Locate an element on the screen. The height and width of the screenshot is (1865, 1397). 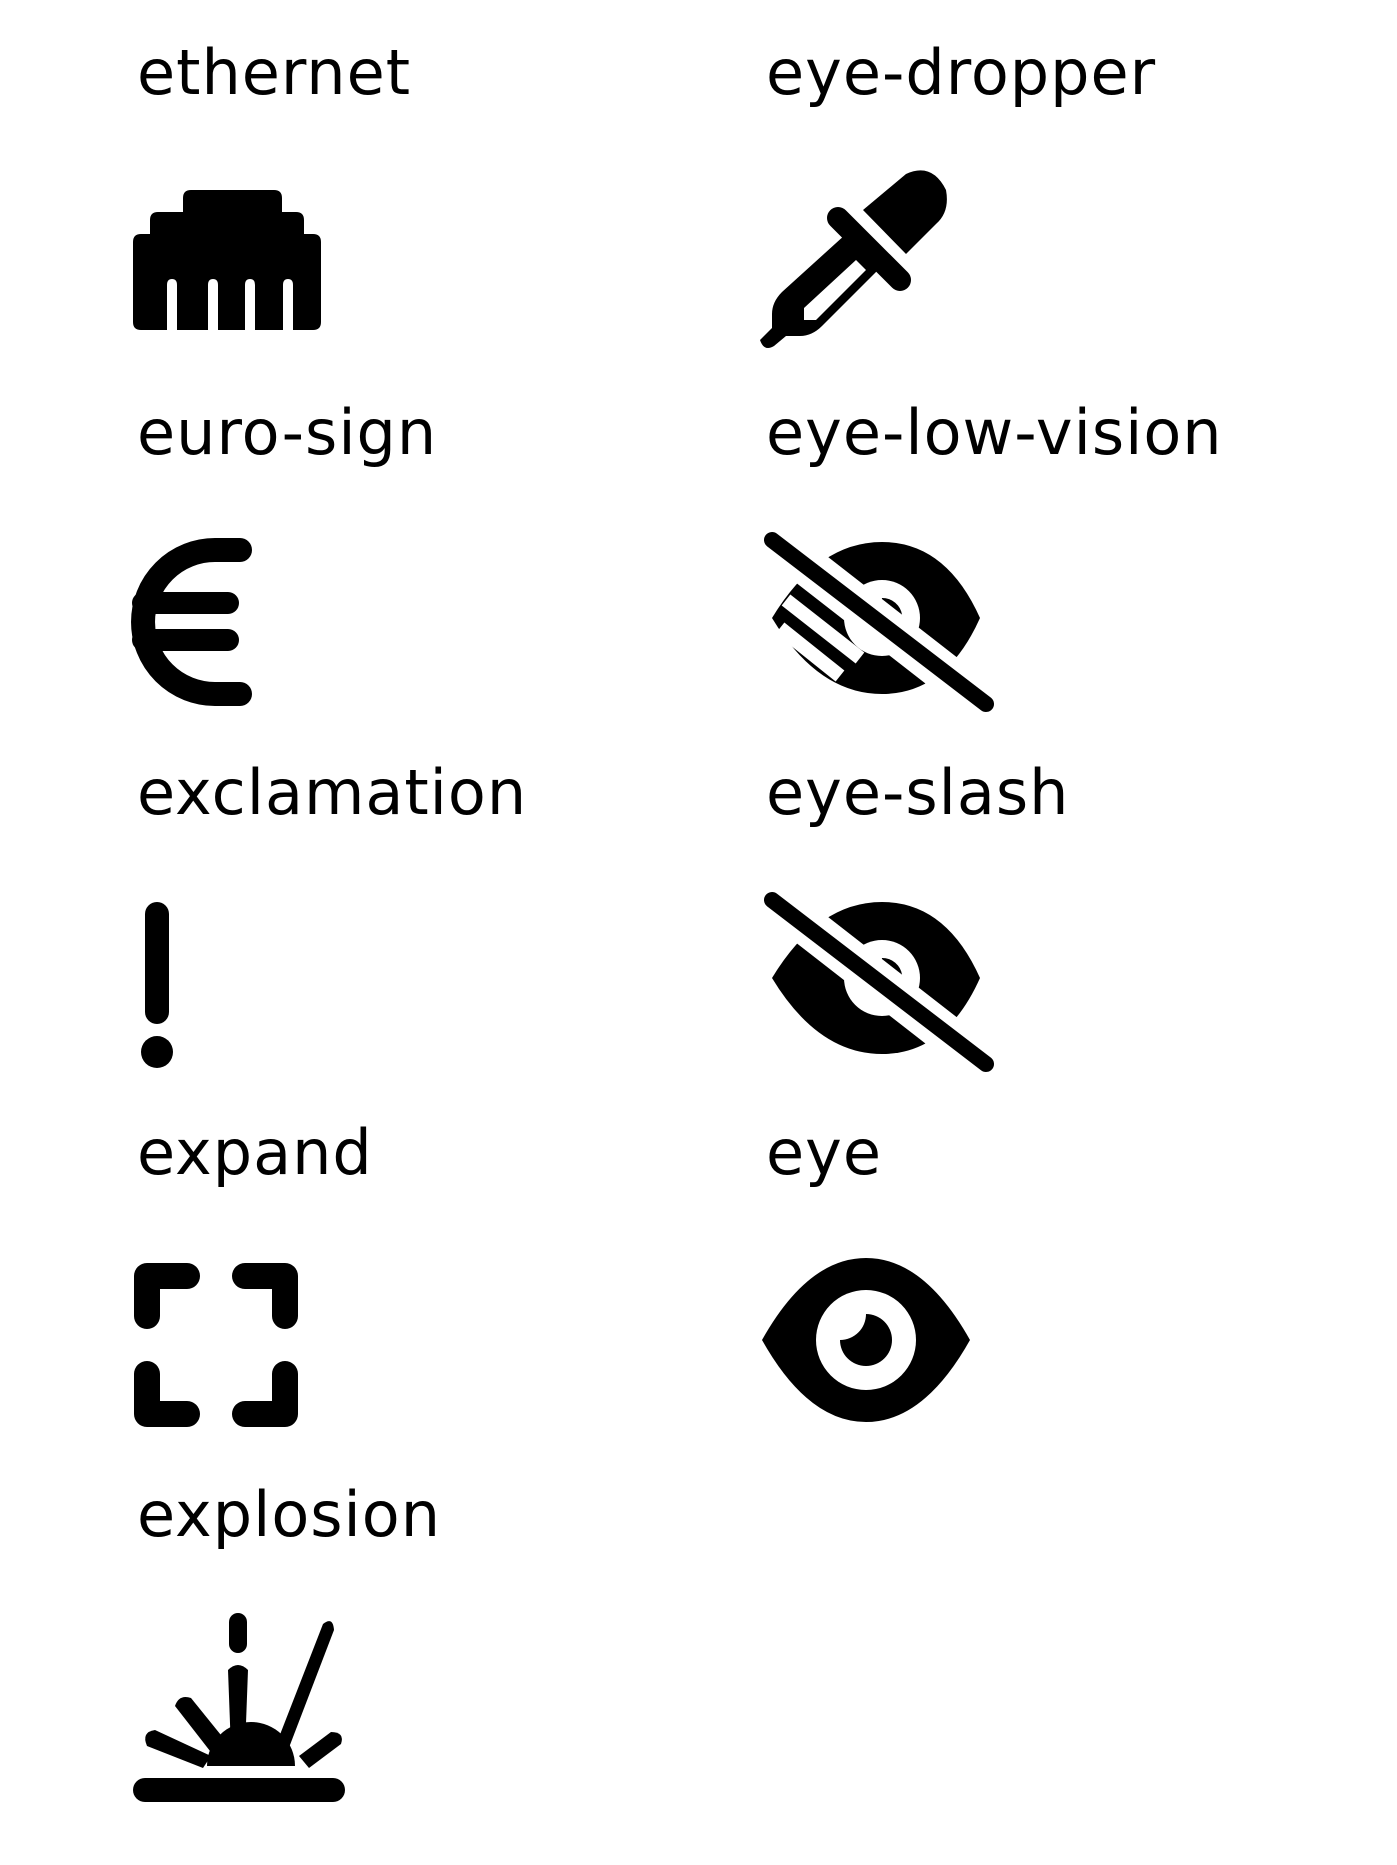
eye-label: eye is located at coordinates (824, 1152).